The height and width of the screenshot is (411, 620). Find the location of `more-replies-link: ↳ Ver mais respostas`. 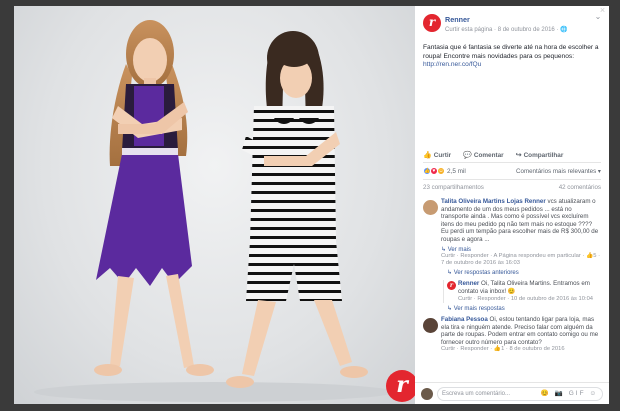

more-replies-link: ↳ Ver mais respostas is located at coordinates (524, 308).